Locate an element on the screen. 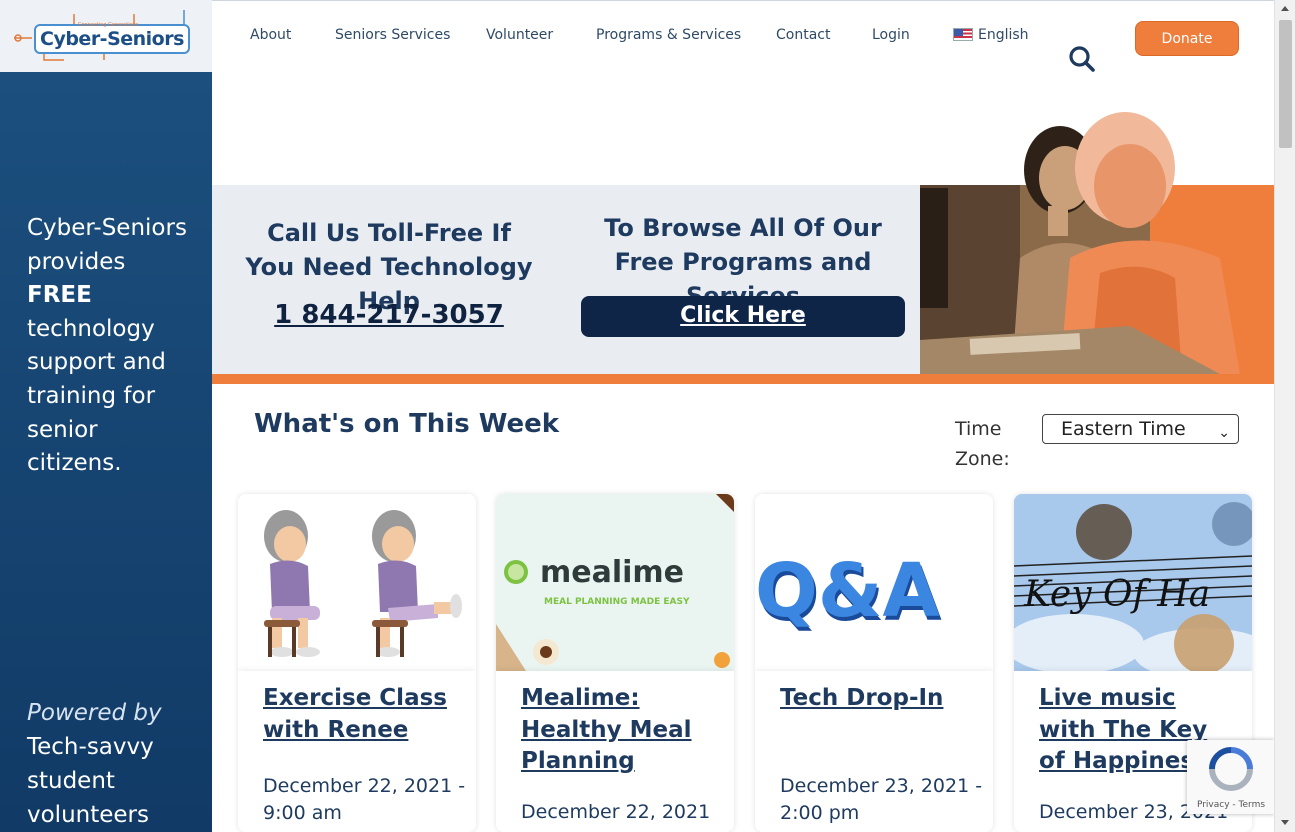 This screenshot has height=832, width=1295. sidebar-text-start: Cyber-Seniors provides is located at coordinates (107, 245).